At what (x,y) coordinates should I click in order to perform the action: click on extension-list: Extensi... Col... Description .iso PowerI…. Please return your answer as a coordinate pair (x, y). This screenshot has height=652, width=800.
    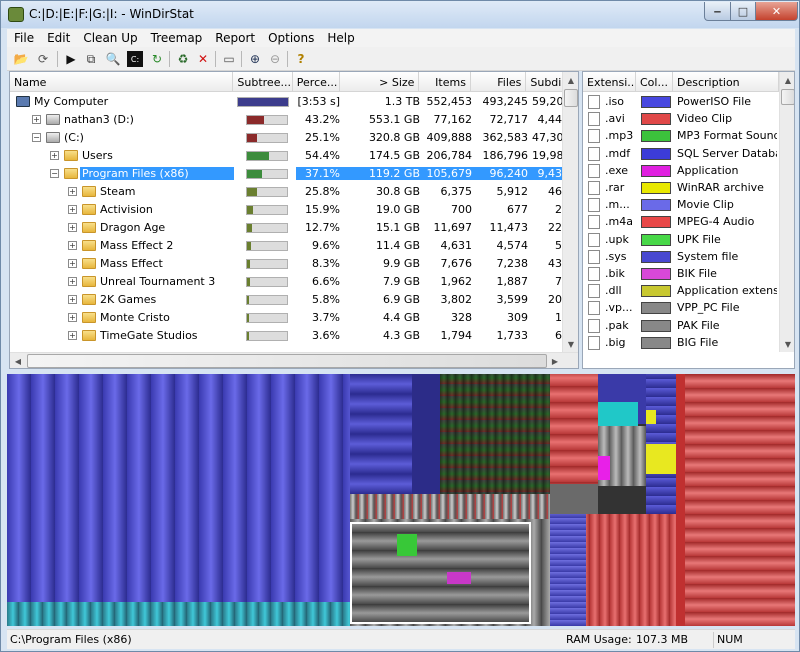
    Looking at the image, I should click on (688, 220).